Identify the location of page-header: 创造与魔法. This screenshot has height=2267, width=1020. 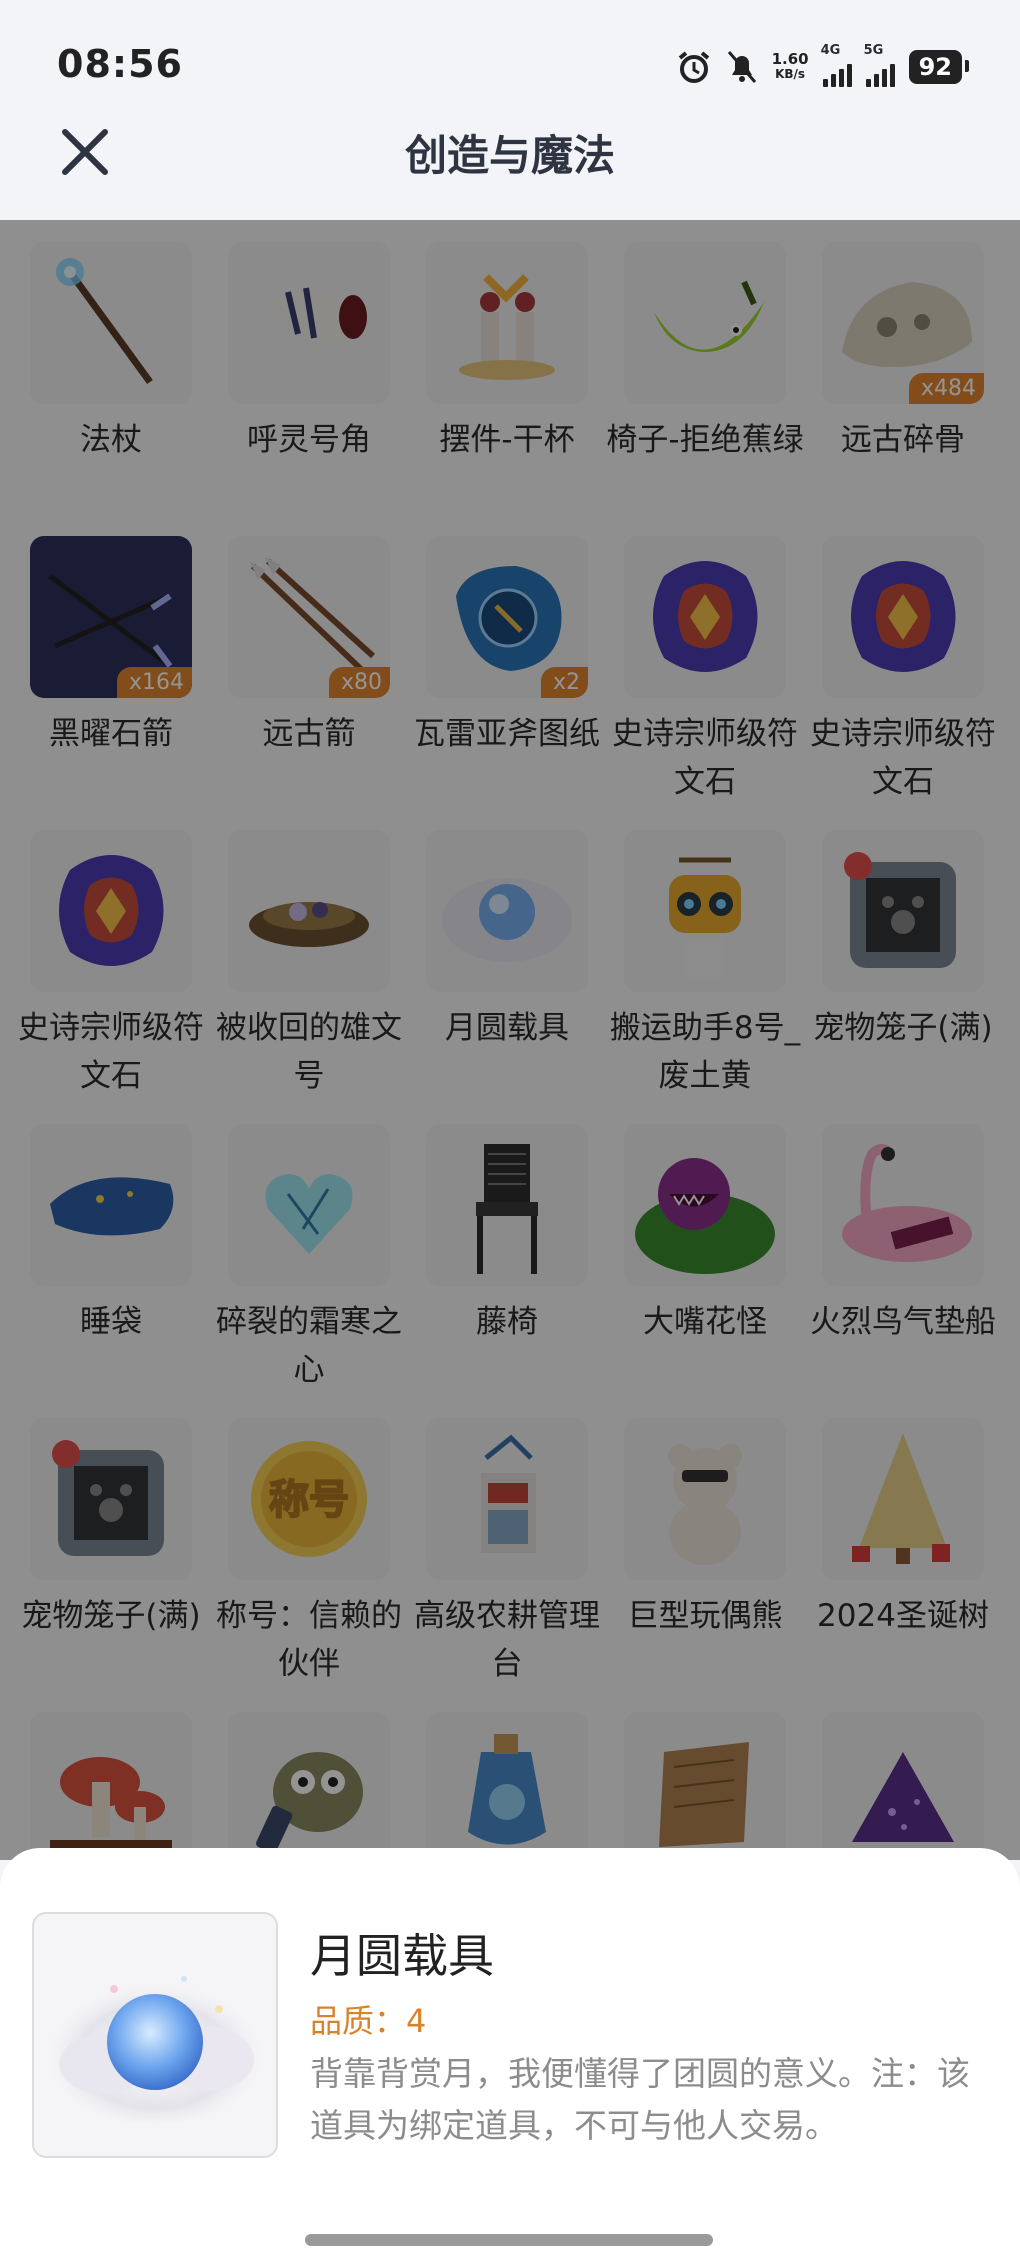
(510, 165).